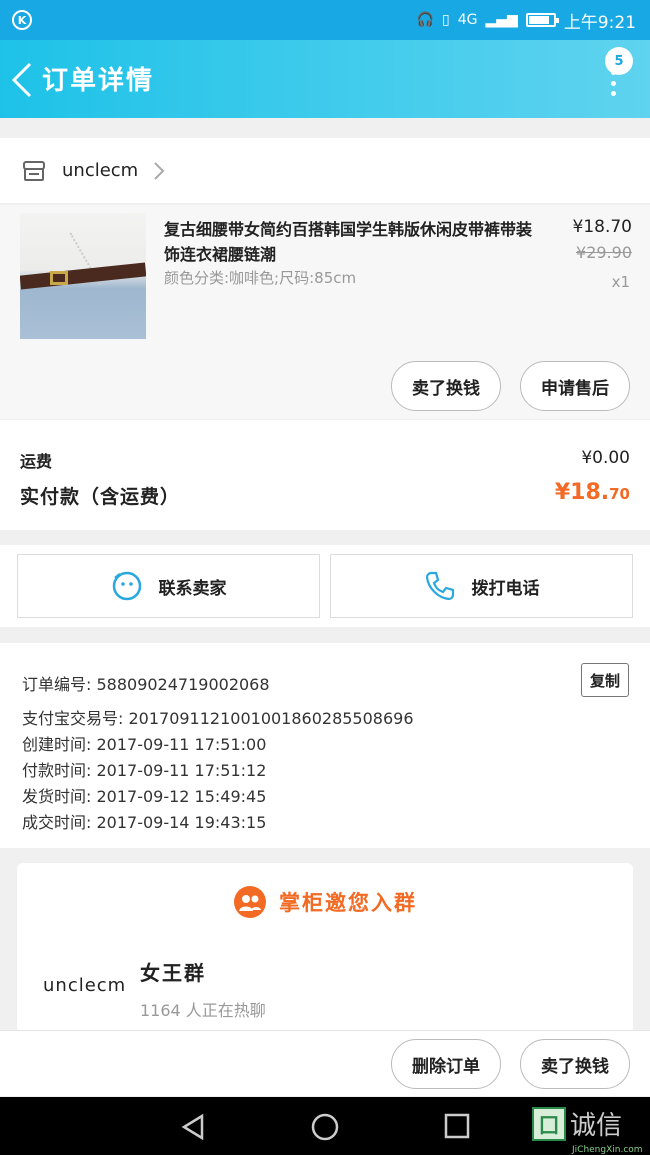 The width and height of the screenshot is (650, 1155). Describe the element at coordinates (602, 227) in the screenshot. I see `product-price: ¥18.70` at that location.